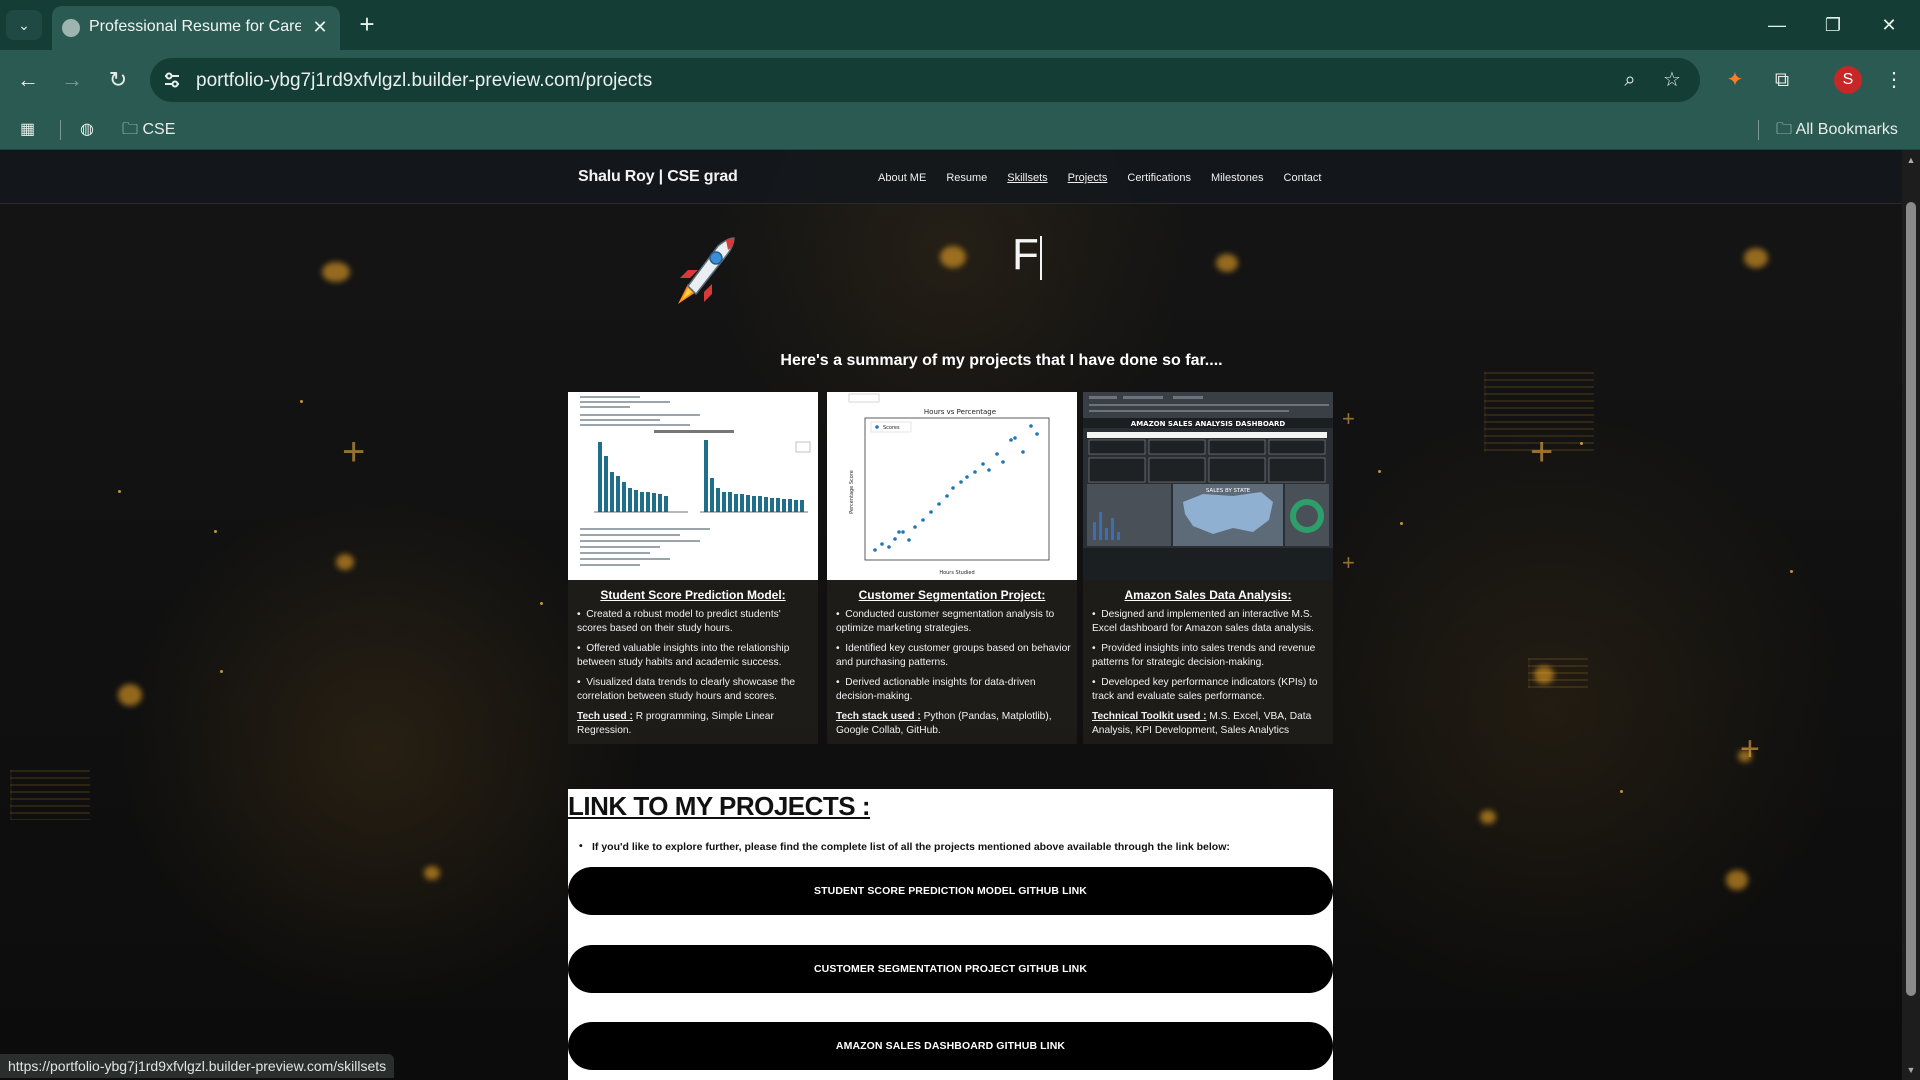 This screenshot has width=1920, height=1080. I want to click on scatter-title: Hours vs Percentage, so click(960, 412).